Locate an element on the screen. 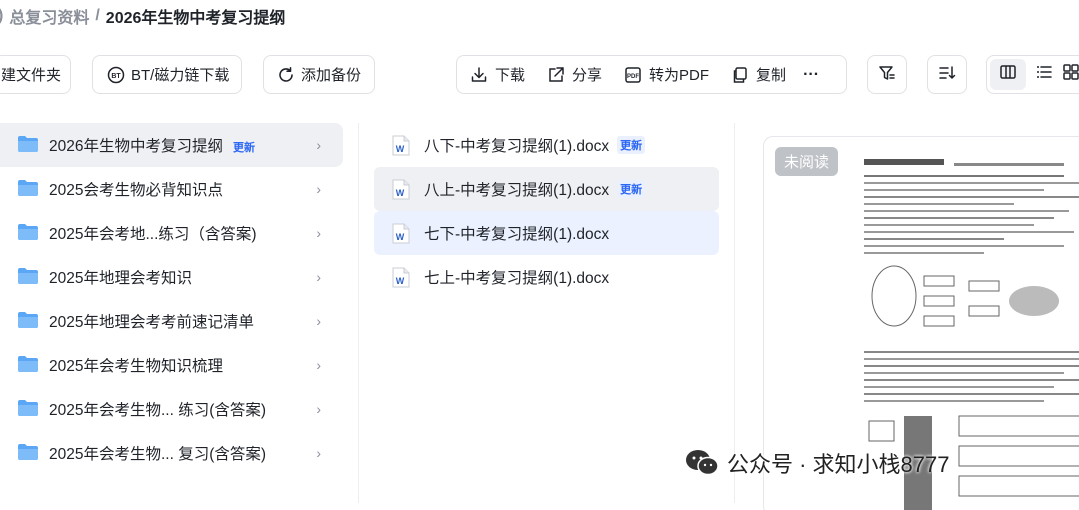 This screenshot has height=510, width=1079. view-mode-group is located at coordinates (1032, 74).